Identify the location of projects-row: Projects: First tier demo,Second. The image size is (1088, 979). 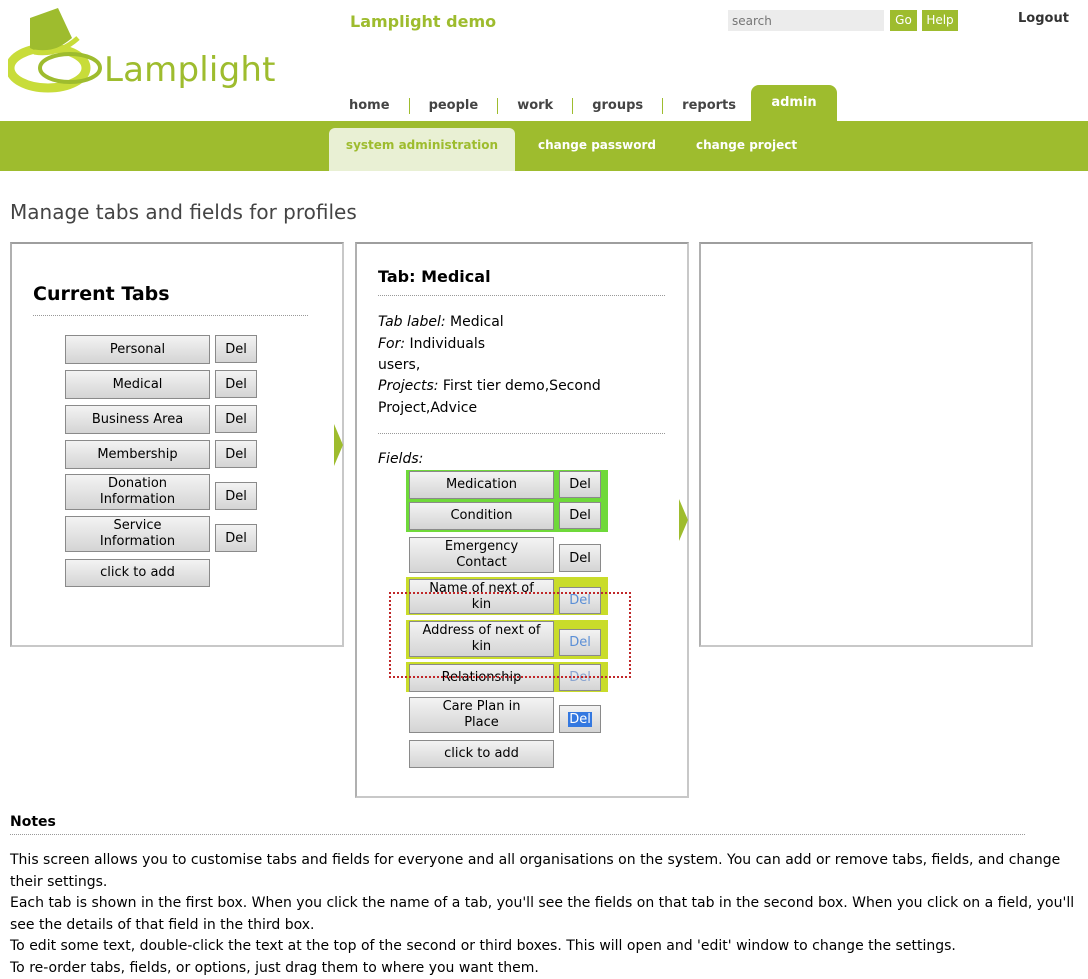
(489, 386).